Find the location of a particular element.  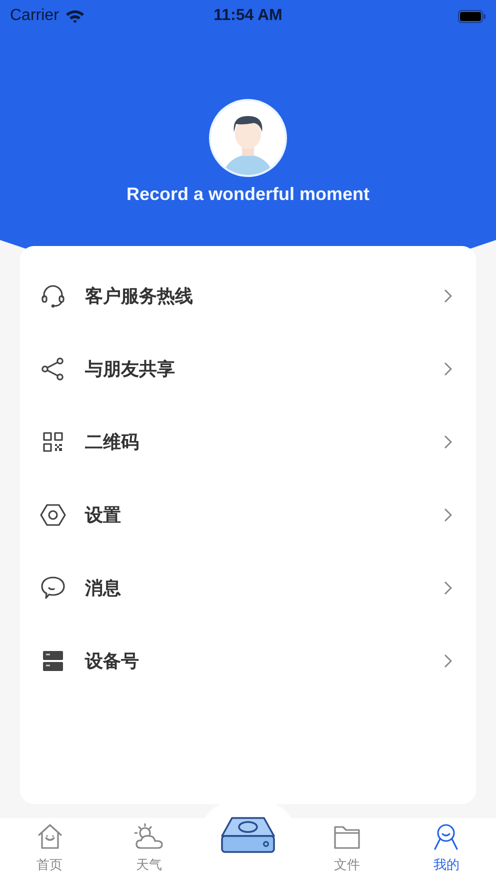

menu-label: 消息 is located at coordinates (103, 588).